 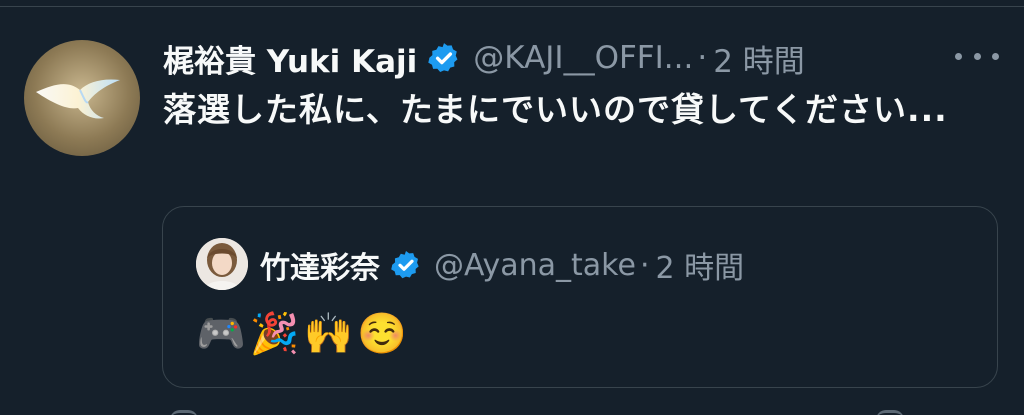 I want to click on quoted-author-avatar, so click(x=222, y=264).